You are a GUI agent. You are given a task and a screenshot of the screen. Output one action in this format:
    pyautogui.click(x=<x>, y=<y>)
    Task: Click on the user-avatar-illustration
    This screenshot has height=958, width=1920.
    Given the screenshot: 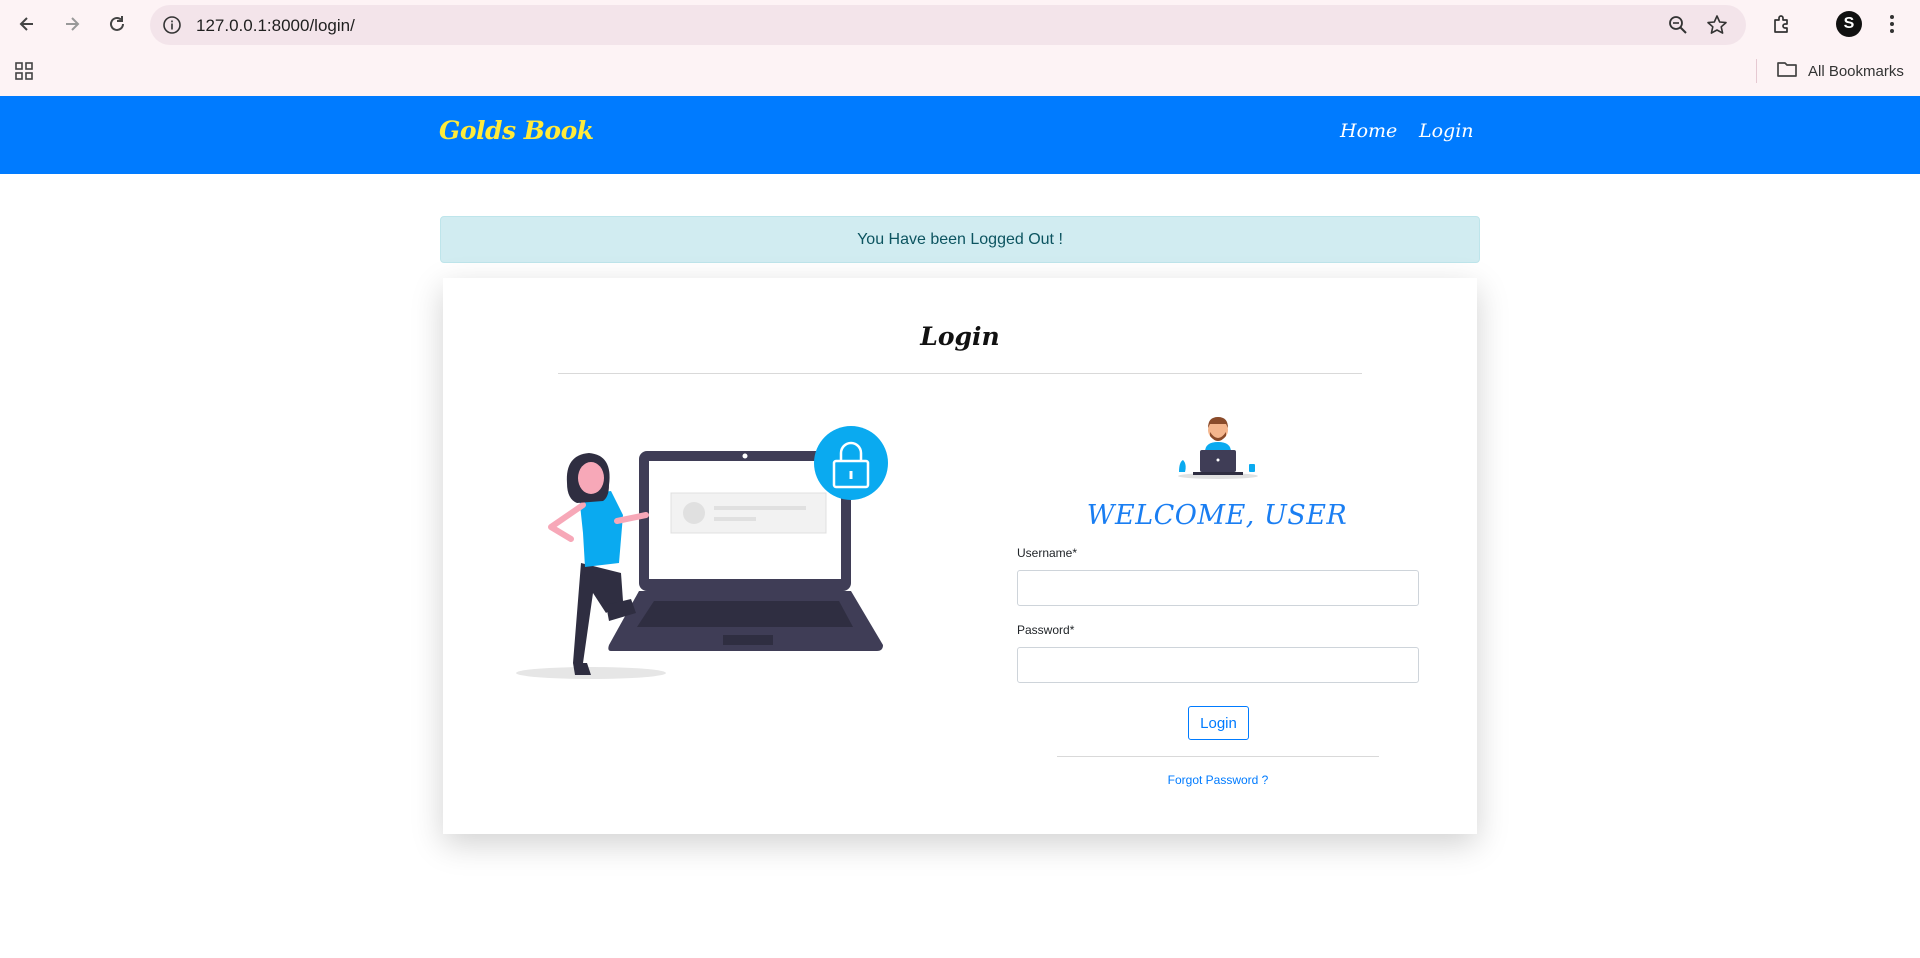 What is the action you would take?
    pyautogui.click(x=1218, y=448)
    